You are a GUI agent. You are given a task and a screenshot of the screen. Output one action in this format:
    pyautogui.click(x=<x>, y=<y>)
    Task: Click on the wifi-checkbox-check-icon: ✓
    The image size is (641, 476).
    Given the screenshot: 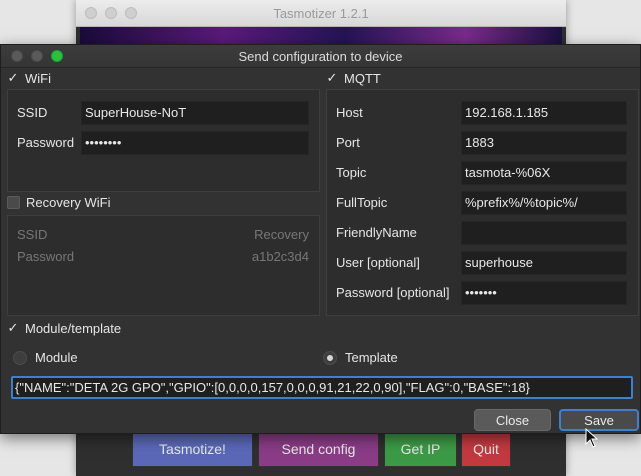 What is the action you would take?
    pyautogui.click(x=13, y=78)
    